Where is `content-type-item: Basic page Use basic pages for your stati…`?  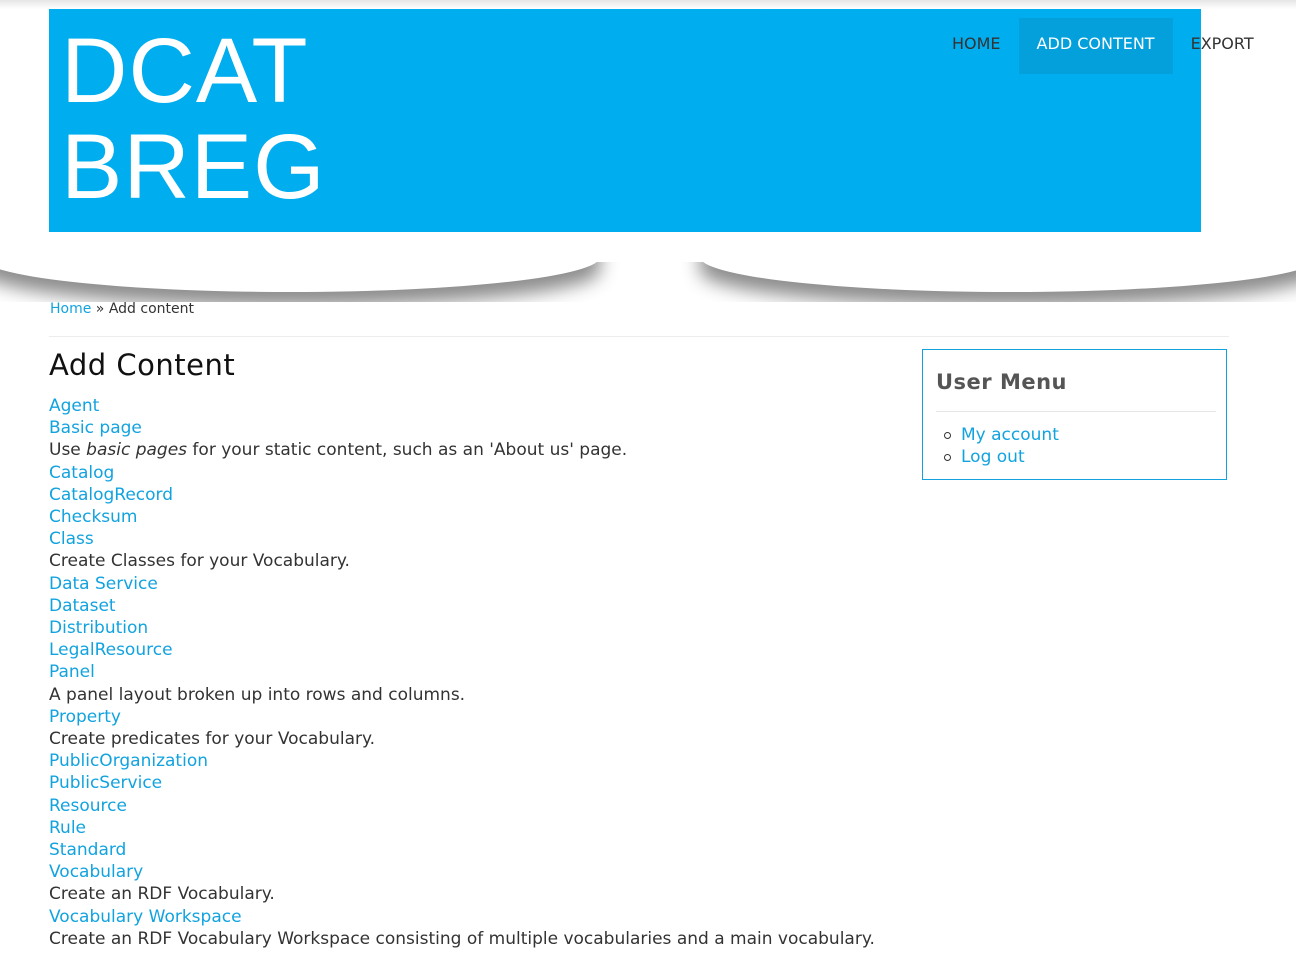
content-type-item: Basic page Use basic pages for your stati… is located at coordinates (462, 439).